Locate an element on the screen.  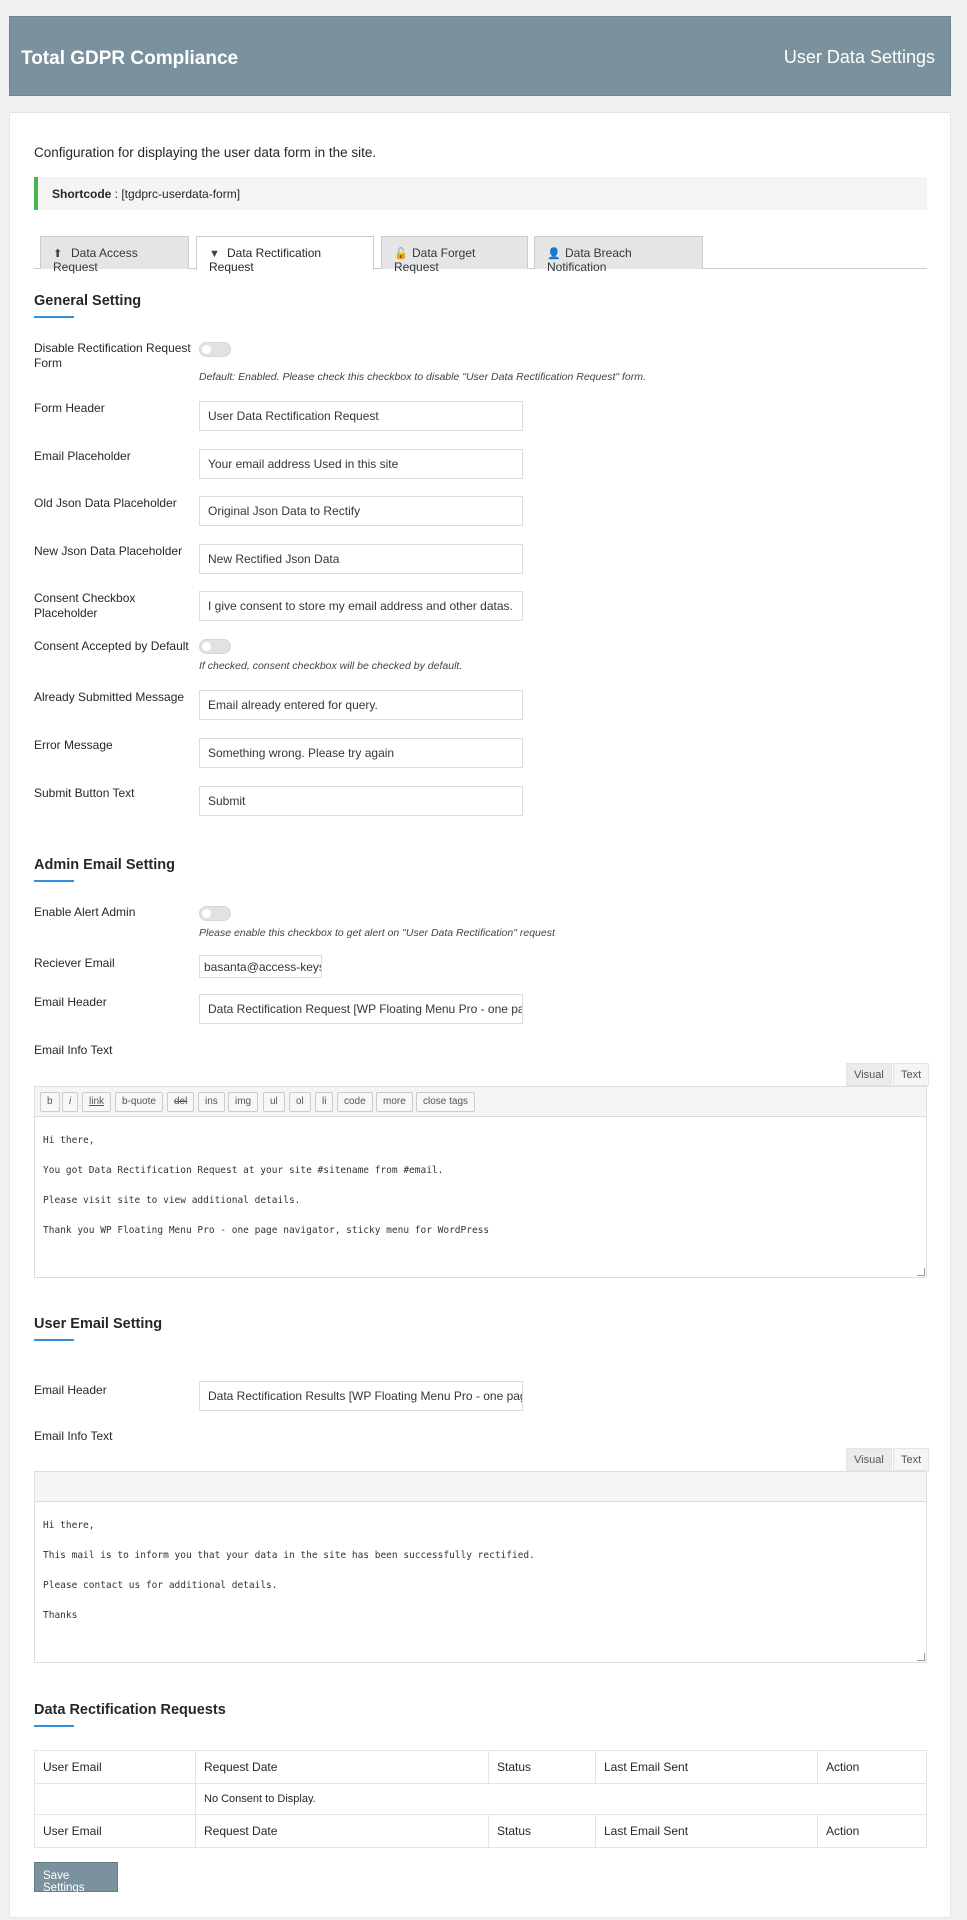
form-header-label: Form Header is located at coordinates (69, 408).